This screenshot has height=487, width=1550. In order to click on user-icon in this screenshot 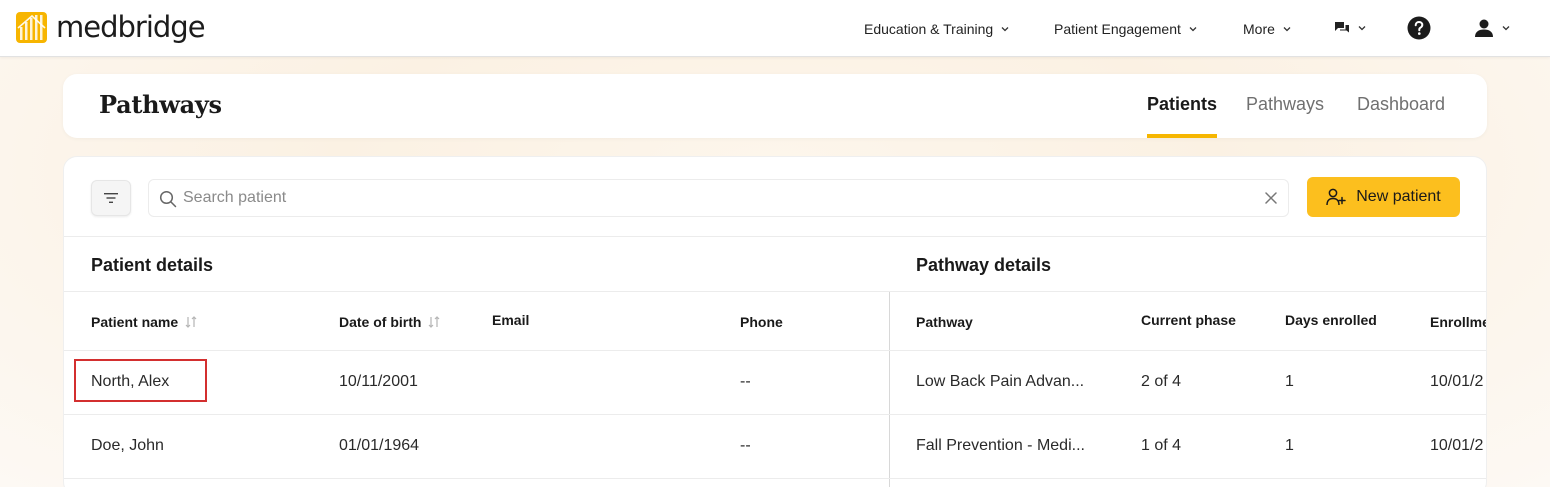, I will do `click(1484, 28)`.